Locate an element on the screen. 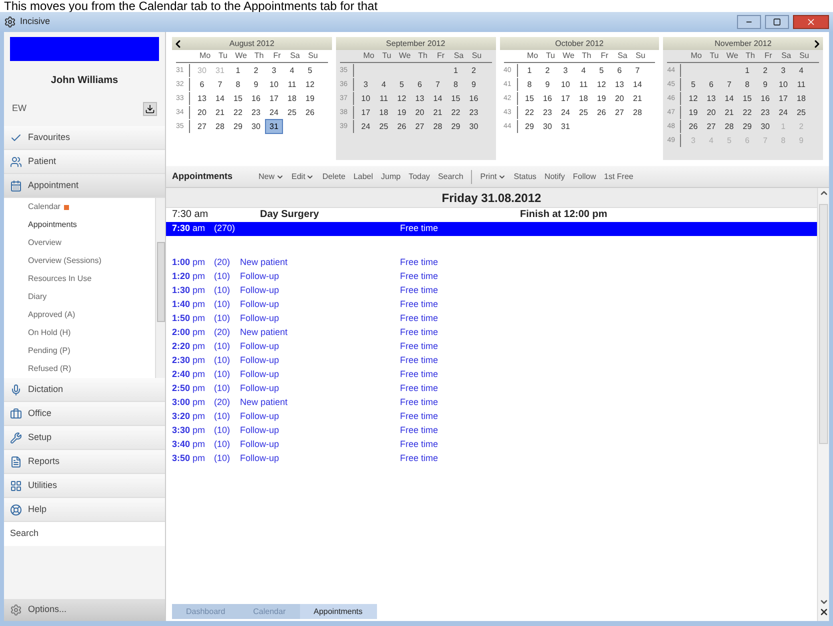 Image resolution: width=833 pixels, height=626 pixels. toolbar-button: Edit is located at coordinates (303, 176).